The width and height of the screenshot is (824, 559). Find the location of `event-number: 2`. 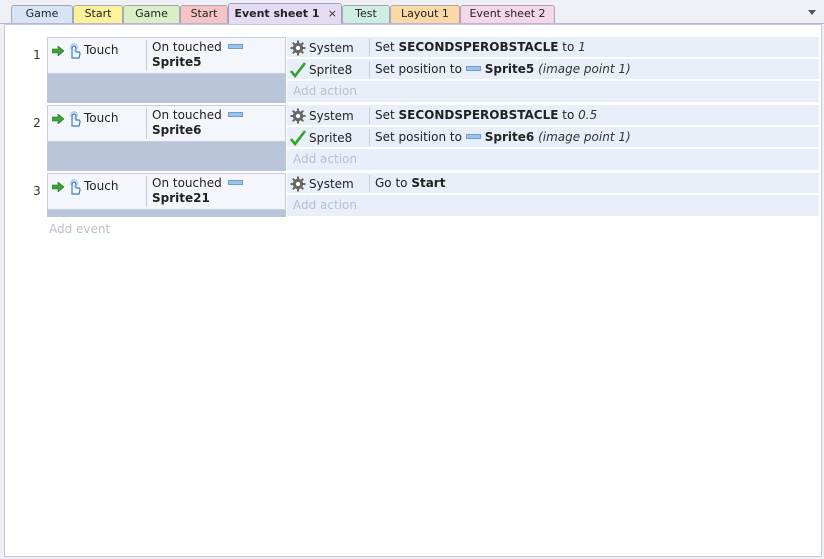

event-number: 2 is located at coordinates (37, 123).